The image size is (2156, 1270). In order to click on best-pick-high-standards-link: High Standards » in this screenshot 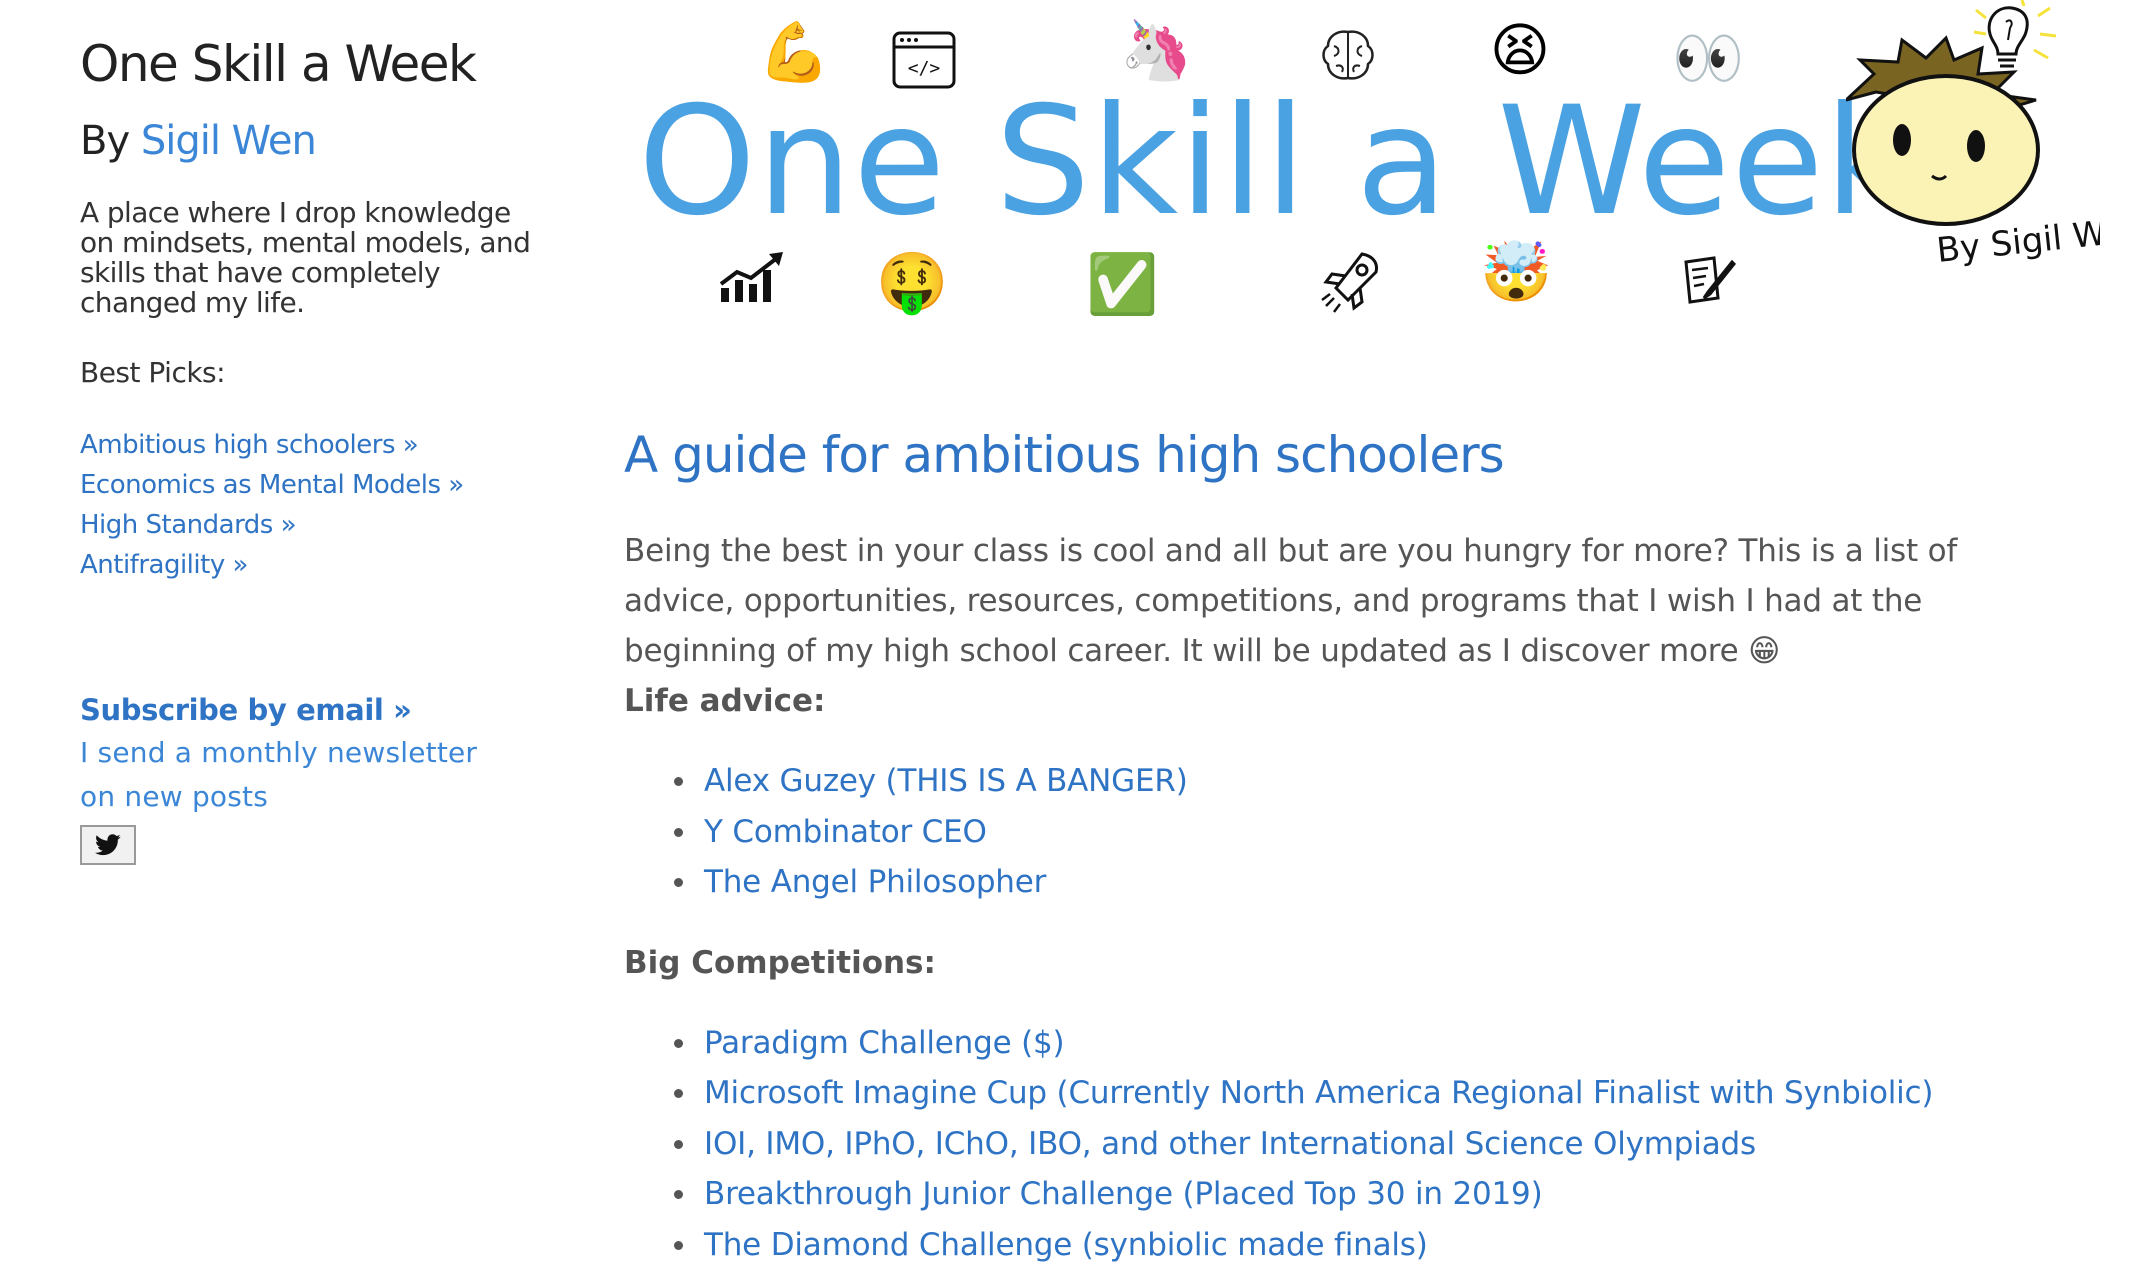, I will do `click(188, 525)`.